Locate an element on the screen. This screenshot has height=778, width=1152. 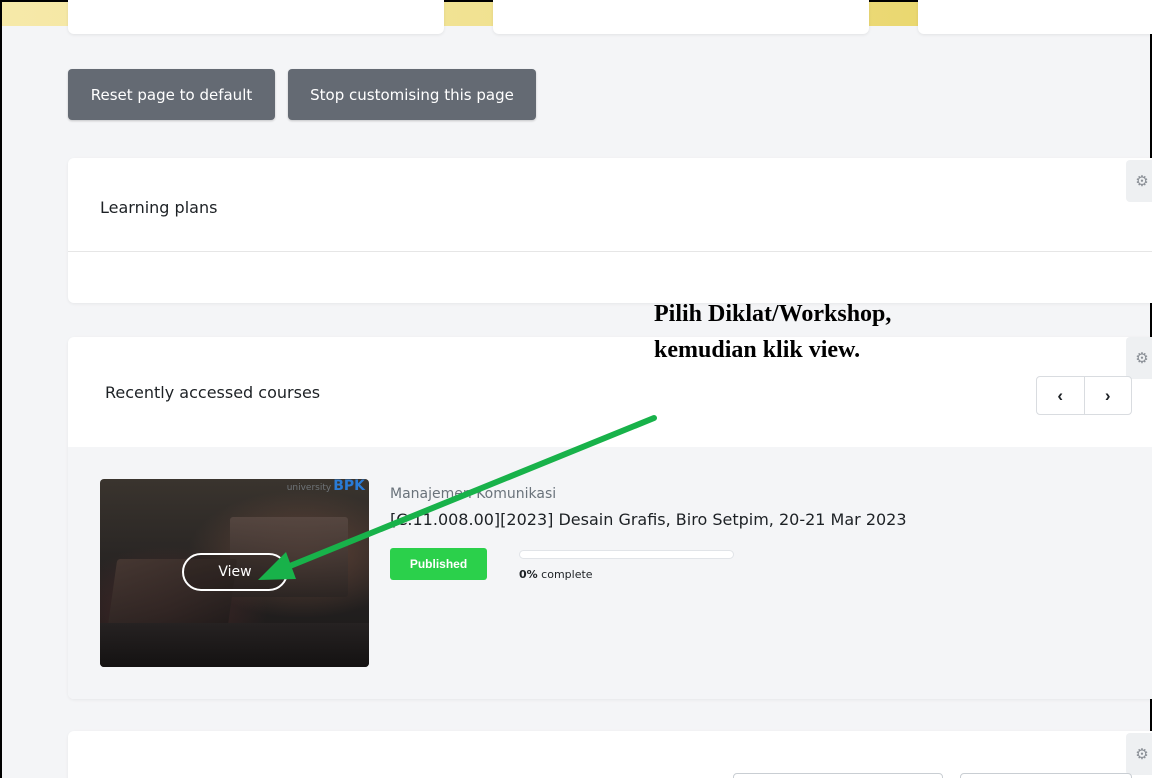
course-image-logo: university BPK is located at coordinates (326, 486).